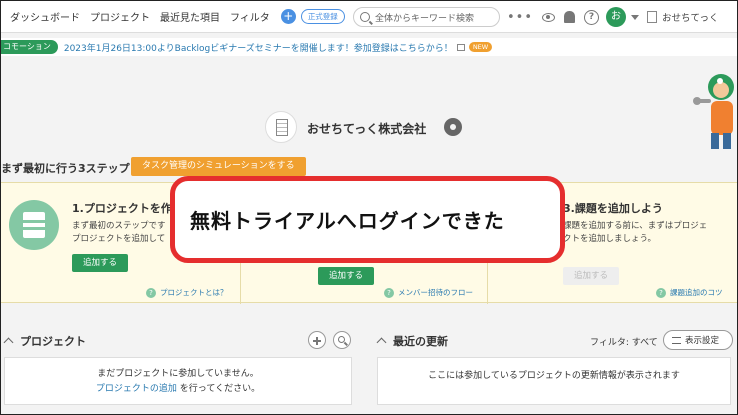 This screenshot has width=738, height=415. Describe the element at coordinates (554, 376) in the screenshot. I see `updates-empty-text: ここには参加しているプロジェクトの更新情報が表示されます` at that location.